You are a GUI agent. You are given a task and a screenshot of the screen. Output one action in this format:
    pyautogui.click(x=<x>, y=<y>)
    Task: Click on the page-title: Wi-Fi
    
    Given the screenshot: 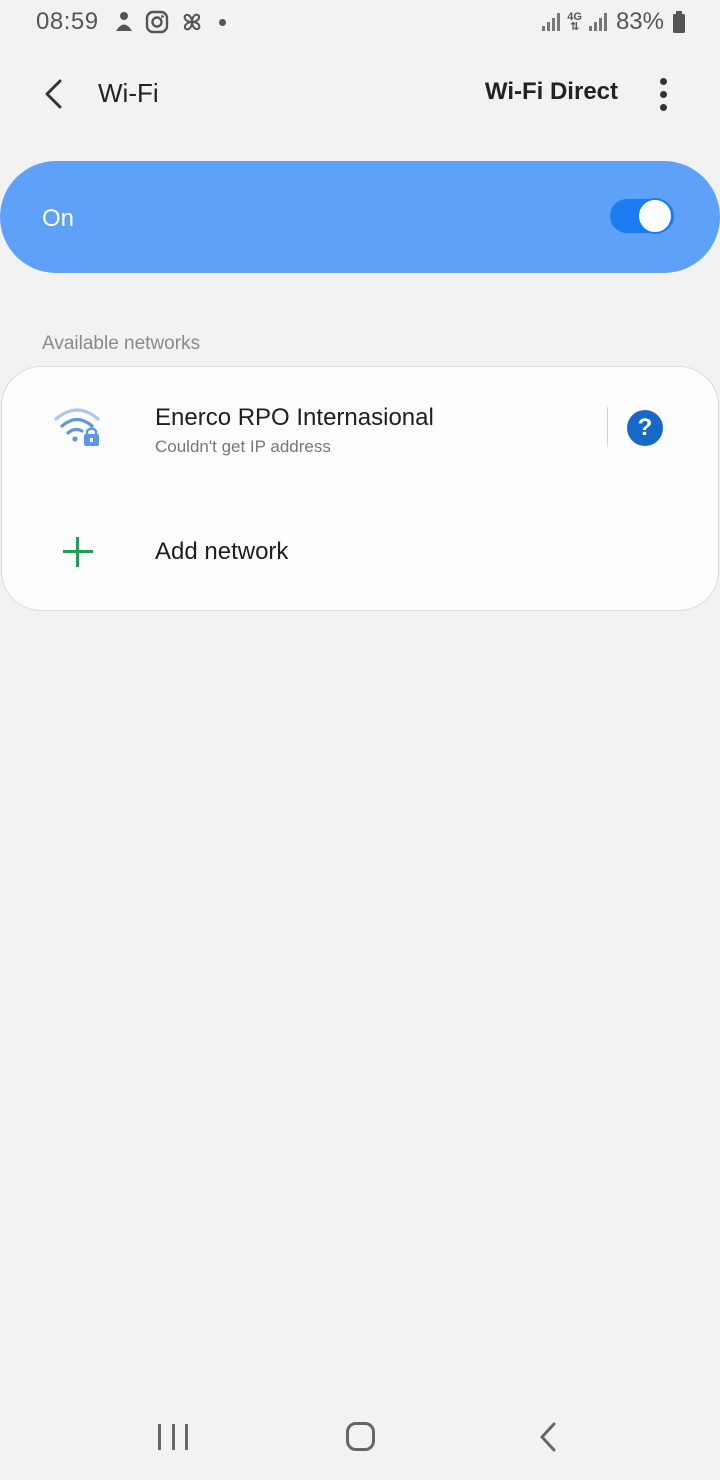 What is the action you would take?
    pyautogui.click(x=128, y=93)
    